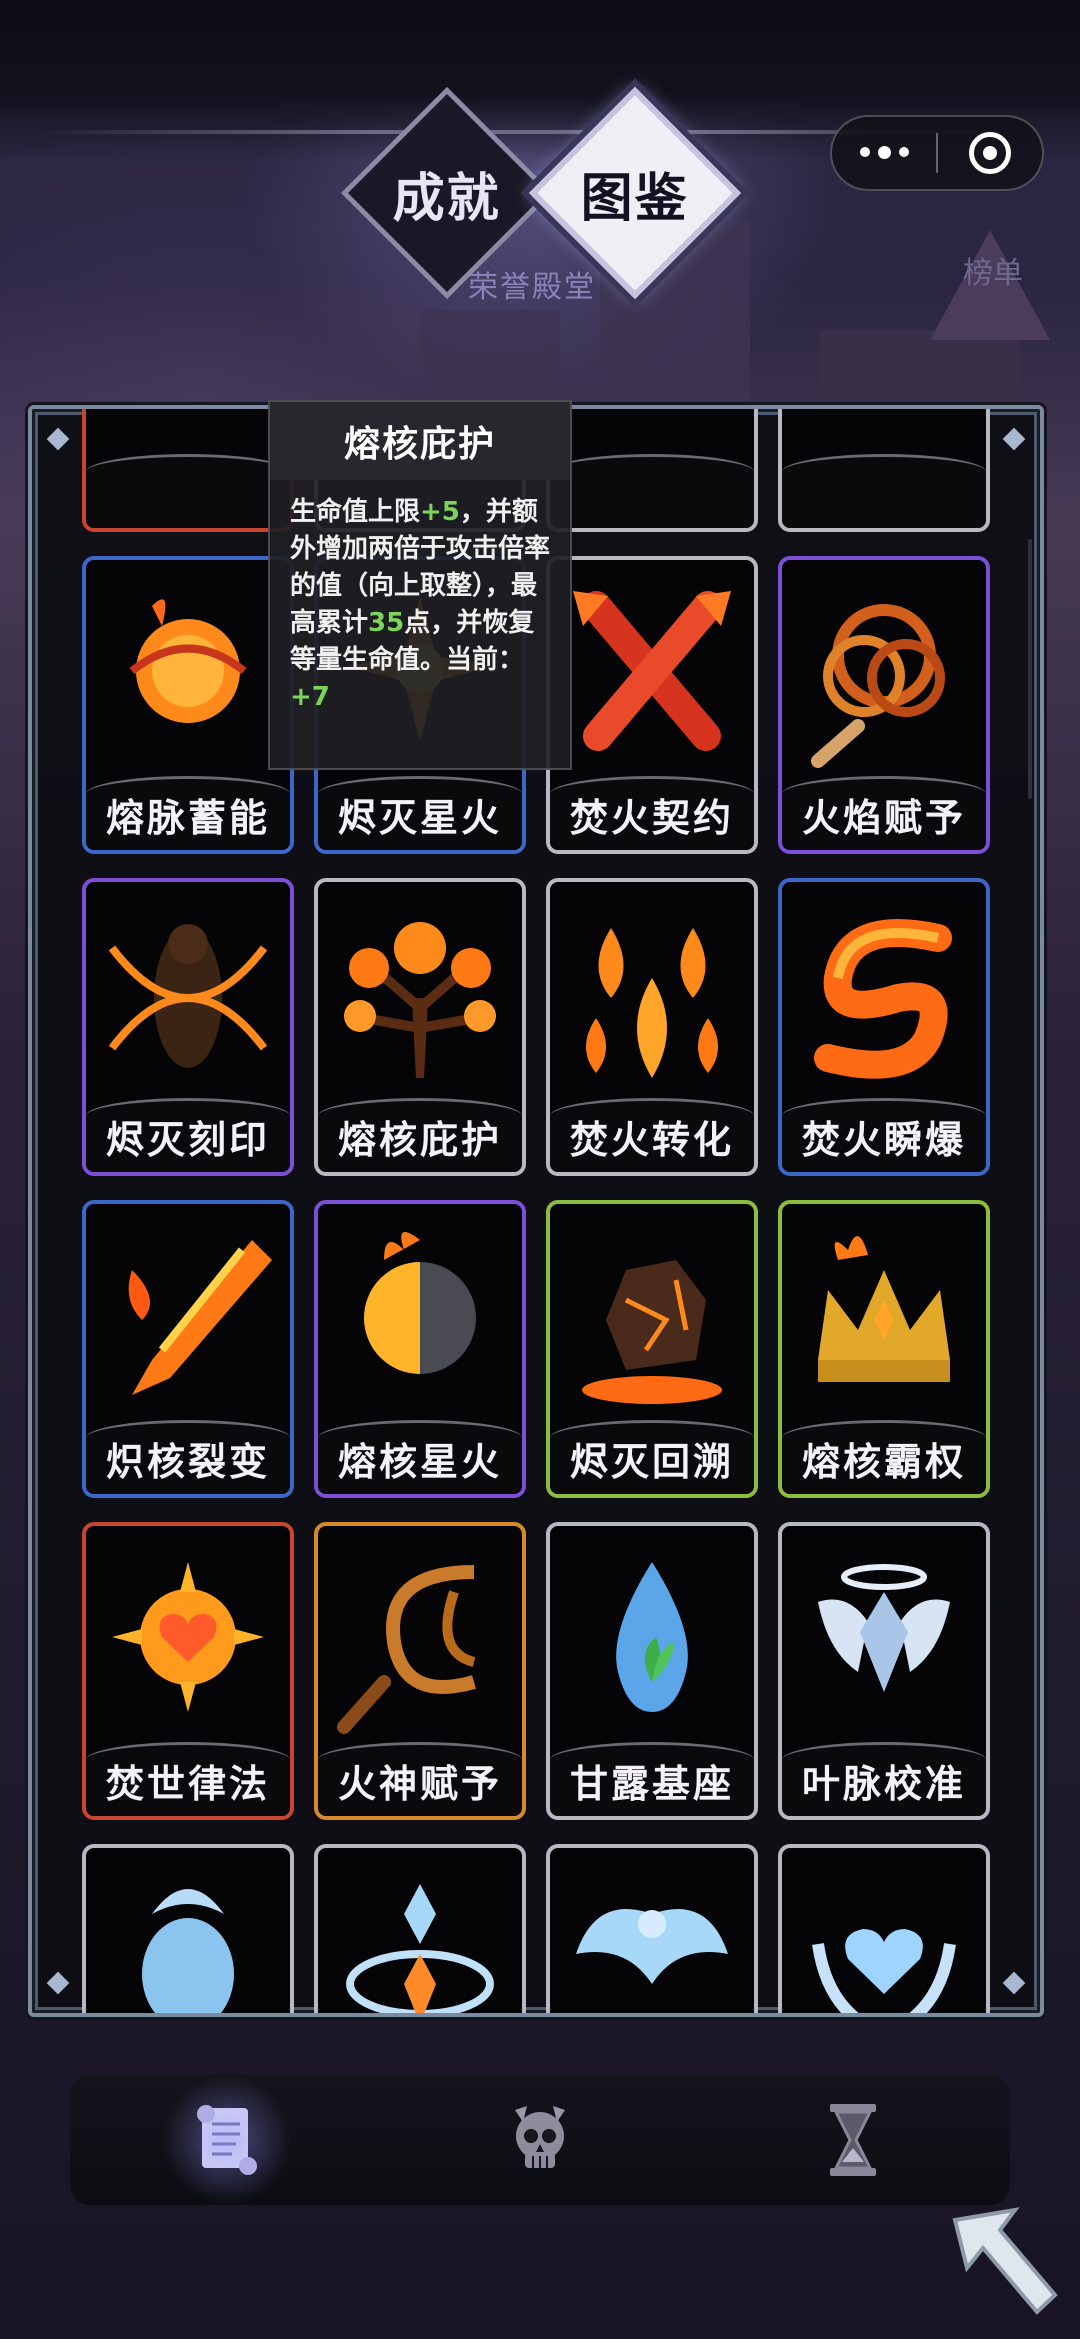  I want to click on card-label-band: 焚火瞬爆, so click(884, 1135).